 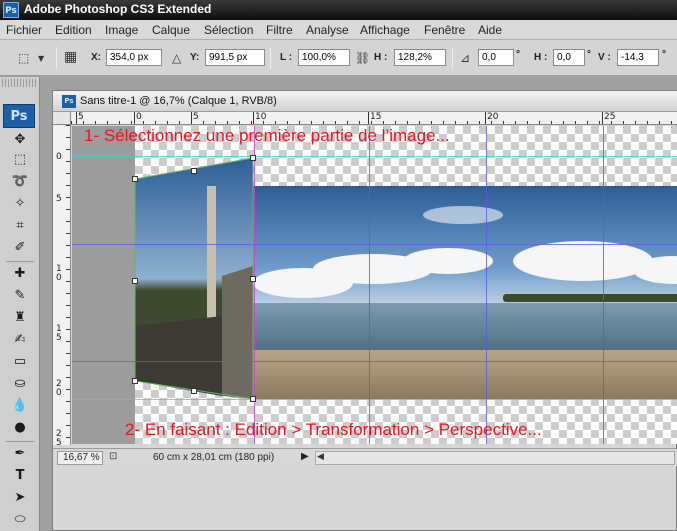 What do you see at coordinates (176, 58) in the screenshot?
I see `triangle-delta-icon: △` at bounding box center [176, 58].